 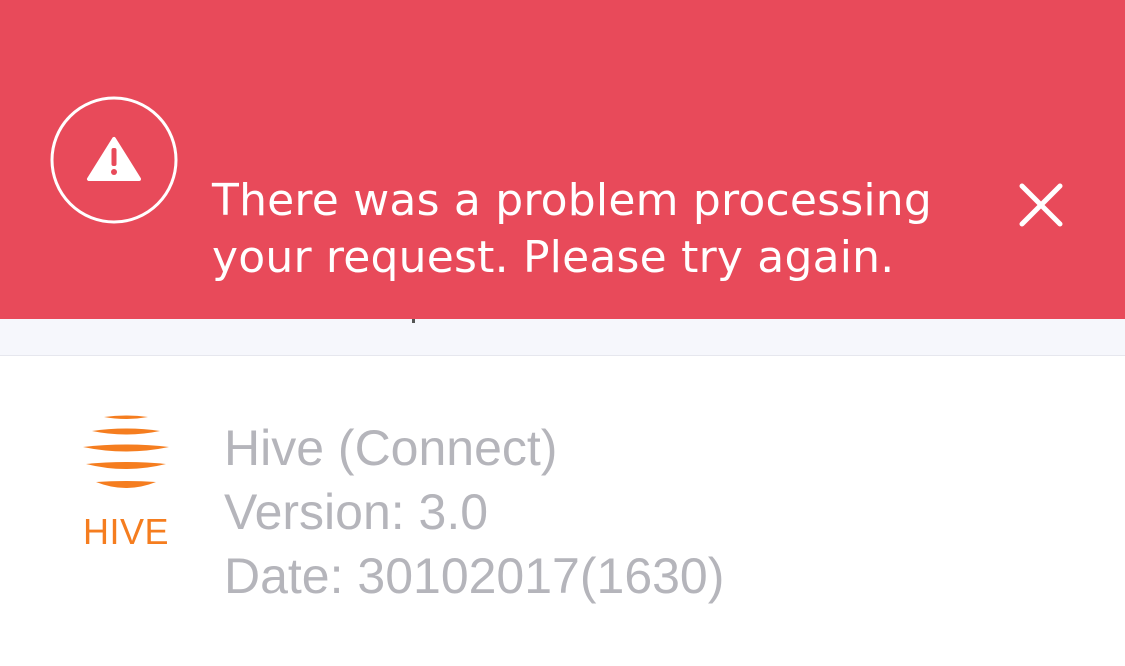 I want to click on error-message-line-2: your request. Please try again., so click(x=553, y=257).